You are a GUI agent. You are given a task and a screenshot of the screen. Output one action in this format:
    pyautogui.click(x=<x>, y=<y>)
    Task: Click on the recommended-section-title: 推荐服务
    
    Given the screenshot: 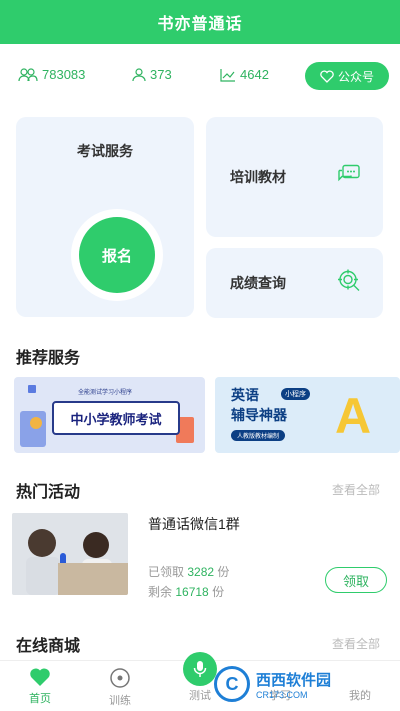 What is the action you would take?
    pyautogui.click(x=48, y=358)
    